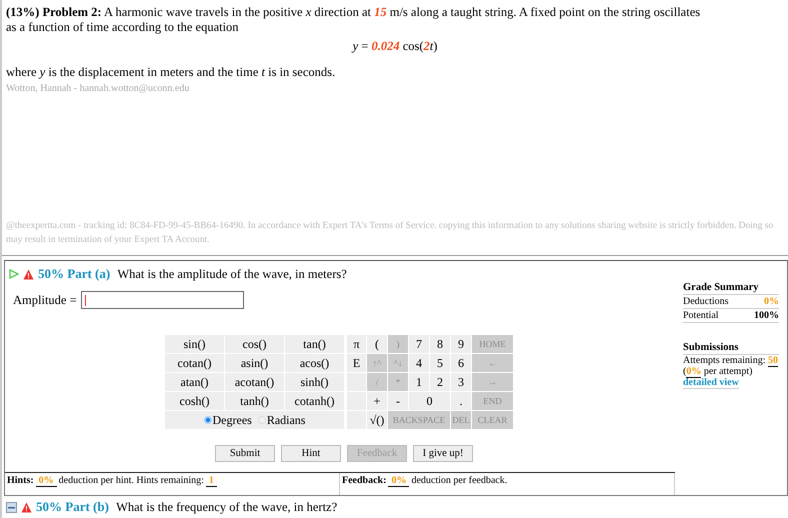 Image resolution: width=788 pixels, height=518 pixels. Describe the element at coordinates (377, 344) in the screenshot. I see `keypad-key: (` at that location.